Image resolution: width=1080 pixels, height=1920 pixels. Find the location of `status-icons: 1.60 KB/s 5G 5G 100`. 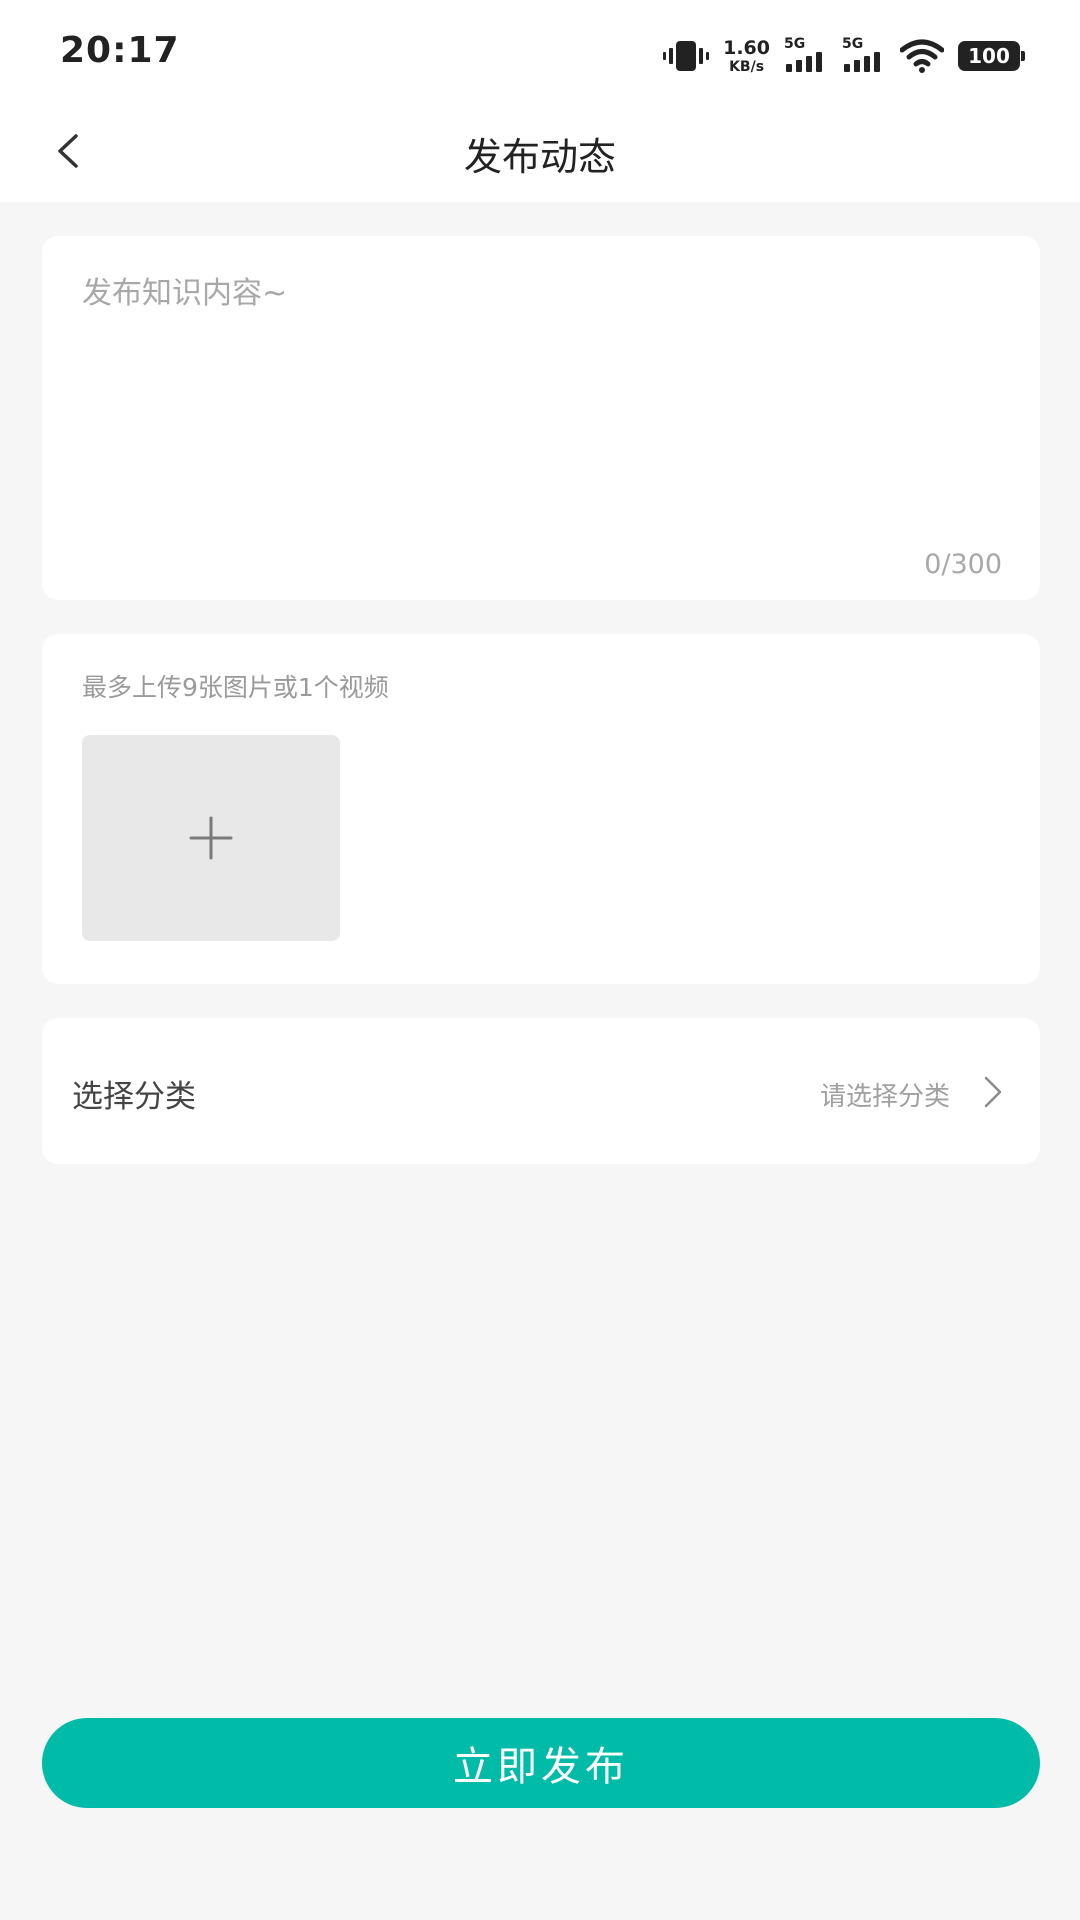

status-icons: 1.60 KB/s 5G 5G 100 is located at coordinates (844, 56).